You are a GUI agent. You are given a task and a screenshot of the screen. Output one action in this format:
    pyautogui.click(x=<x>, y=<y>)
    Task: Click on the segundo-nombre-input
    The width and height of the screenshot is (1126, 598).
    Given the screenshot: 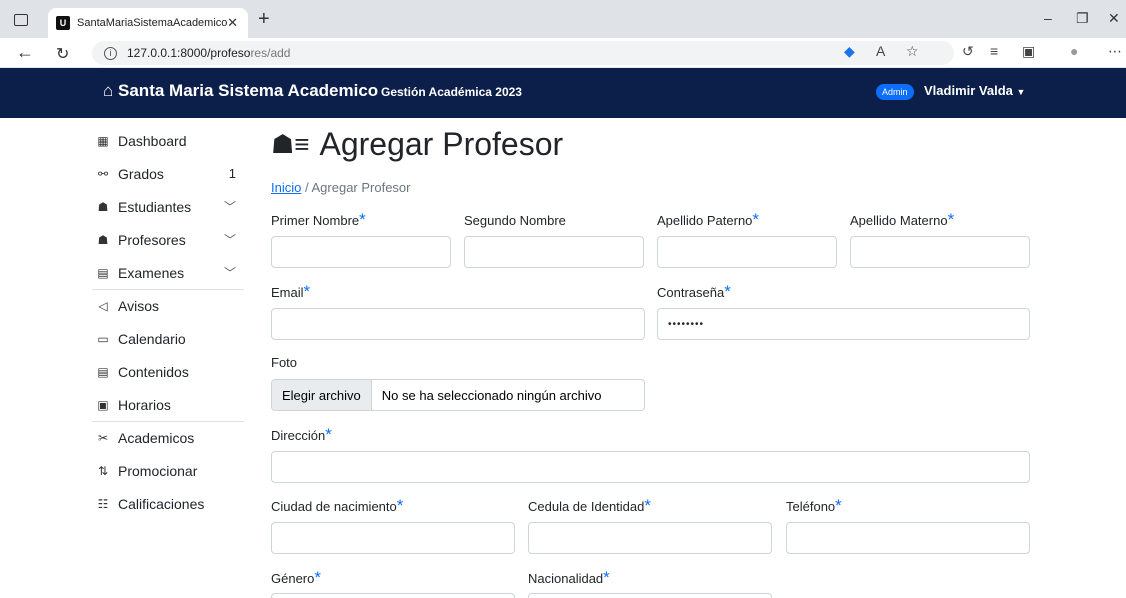 What is the action you would take?
    pyautogui.click(x=554, y=252)
    